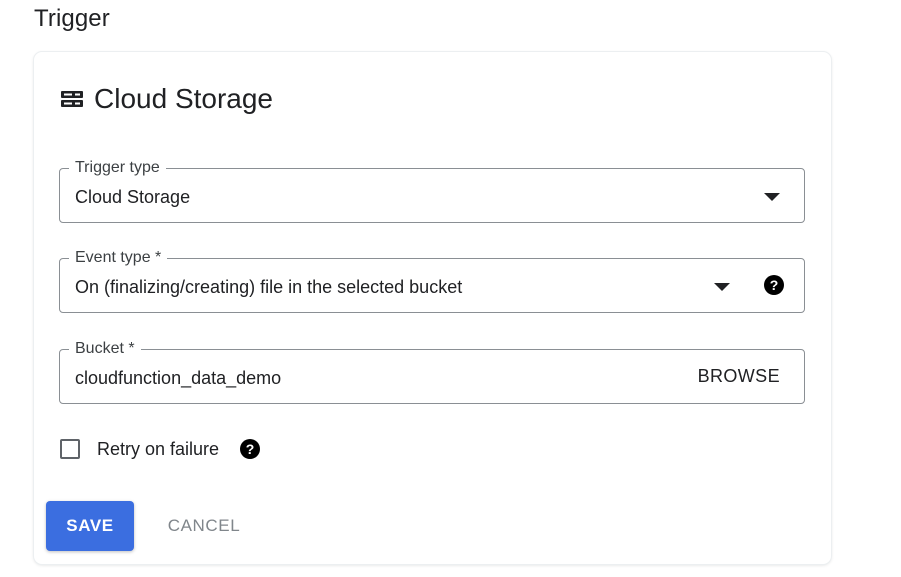 Image resolution: width=901 pixels, height=577 pixels. I want to click on cancel-button: CANCEL, so click(204, 526).